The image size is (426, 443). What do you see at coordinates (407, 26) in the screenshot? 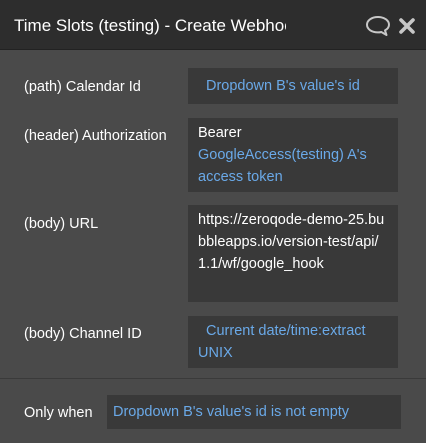
I see `close-icon` at bounding box center [407, 26].